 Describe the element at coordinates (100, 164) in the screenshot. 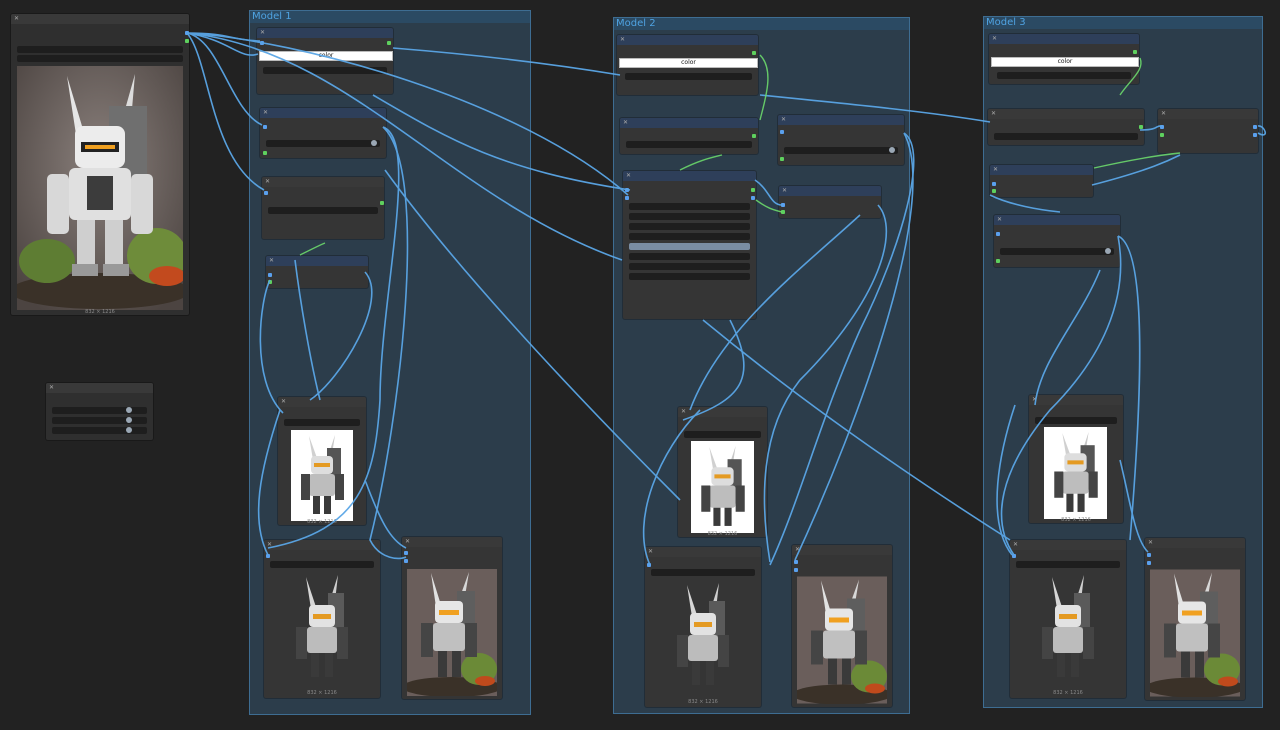

I see `load-image-node: ✕ 832 × 1216` at that location.